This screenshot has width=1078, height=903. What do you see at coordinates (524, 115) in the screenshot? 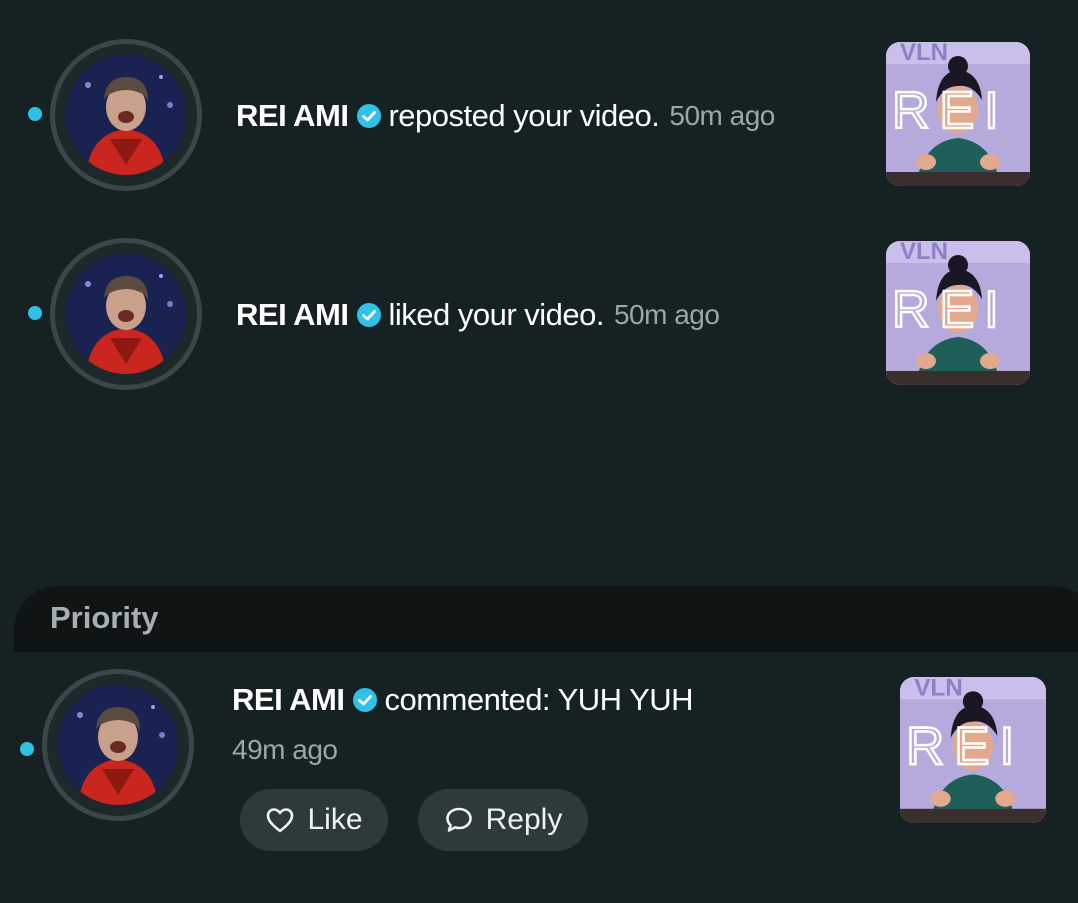
I see `notification-action: reposted your video.` at bounding box center [524, 115].